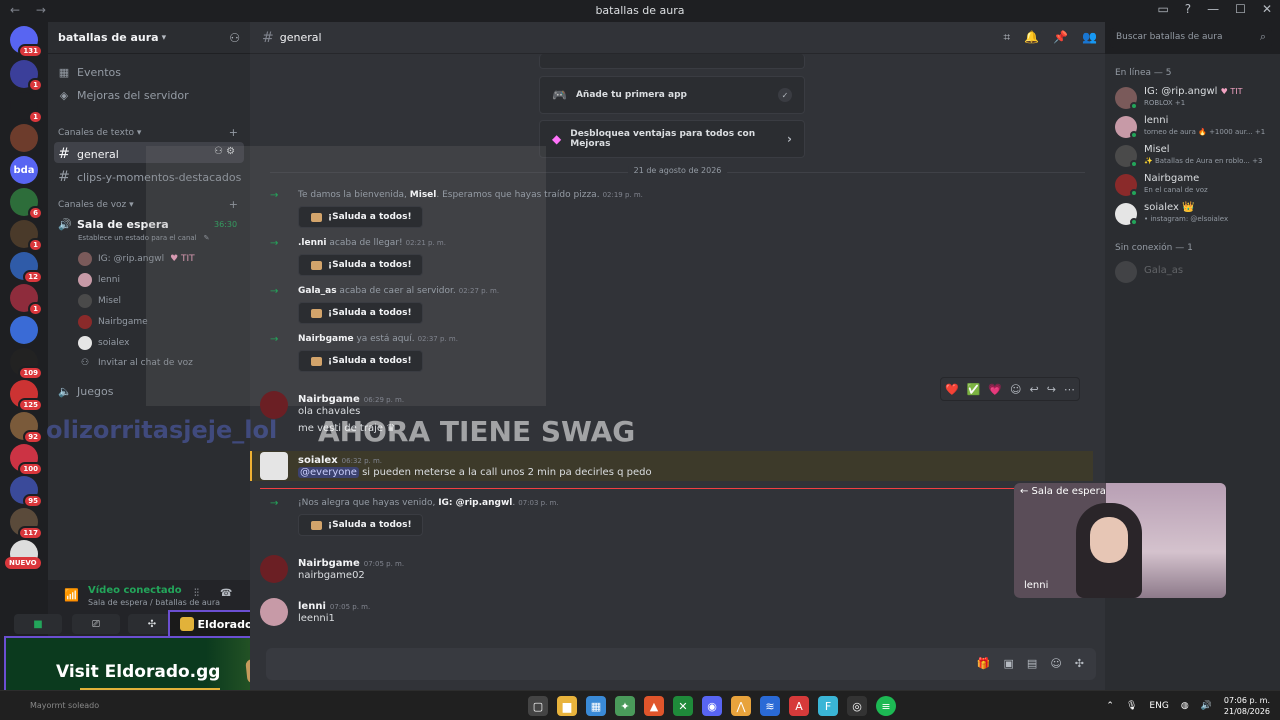 The image size is (1280, 720). What do you see at coordinates (1247, 706) in the screenshot?
I see `clock: 07:06 p. m. 21/08/2026` at bounding box center [1247, 706].